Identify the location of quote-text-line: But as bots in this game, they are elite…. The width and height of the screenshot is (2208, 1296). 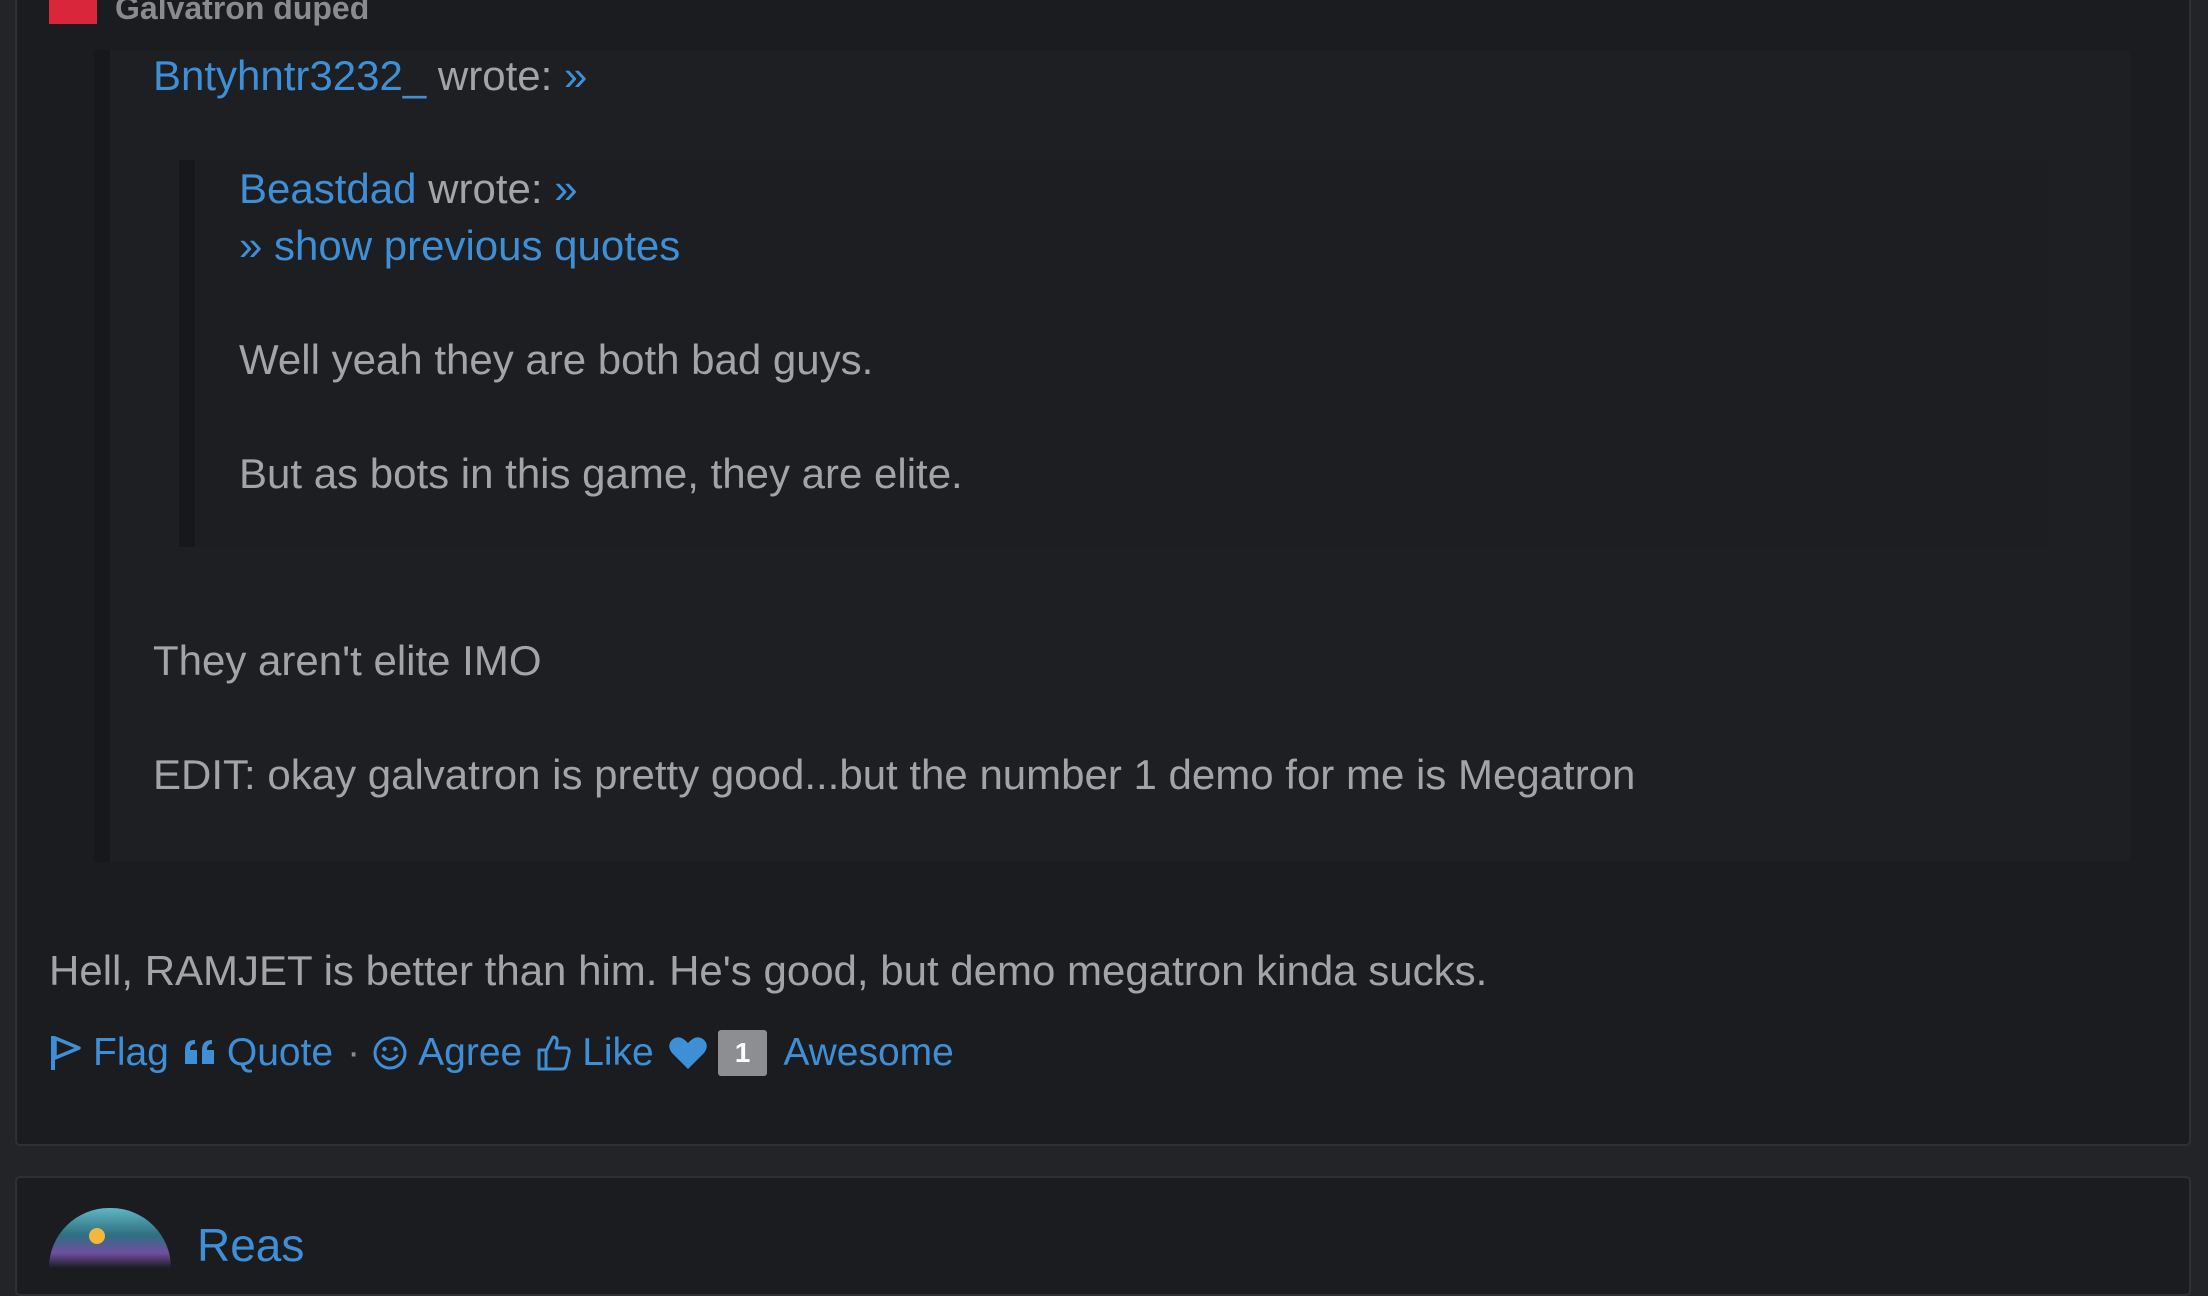
(601, 473).